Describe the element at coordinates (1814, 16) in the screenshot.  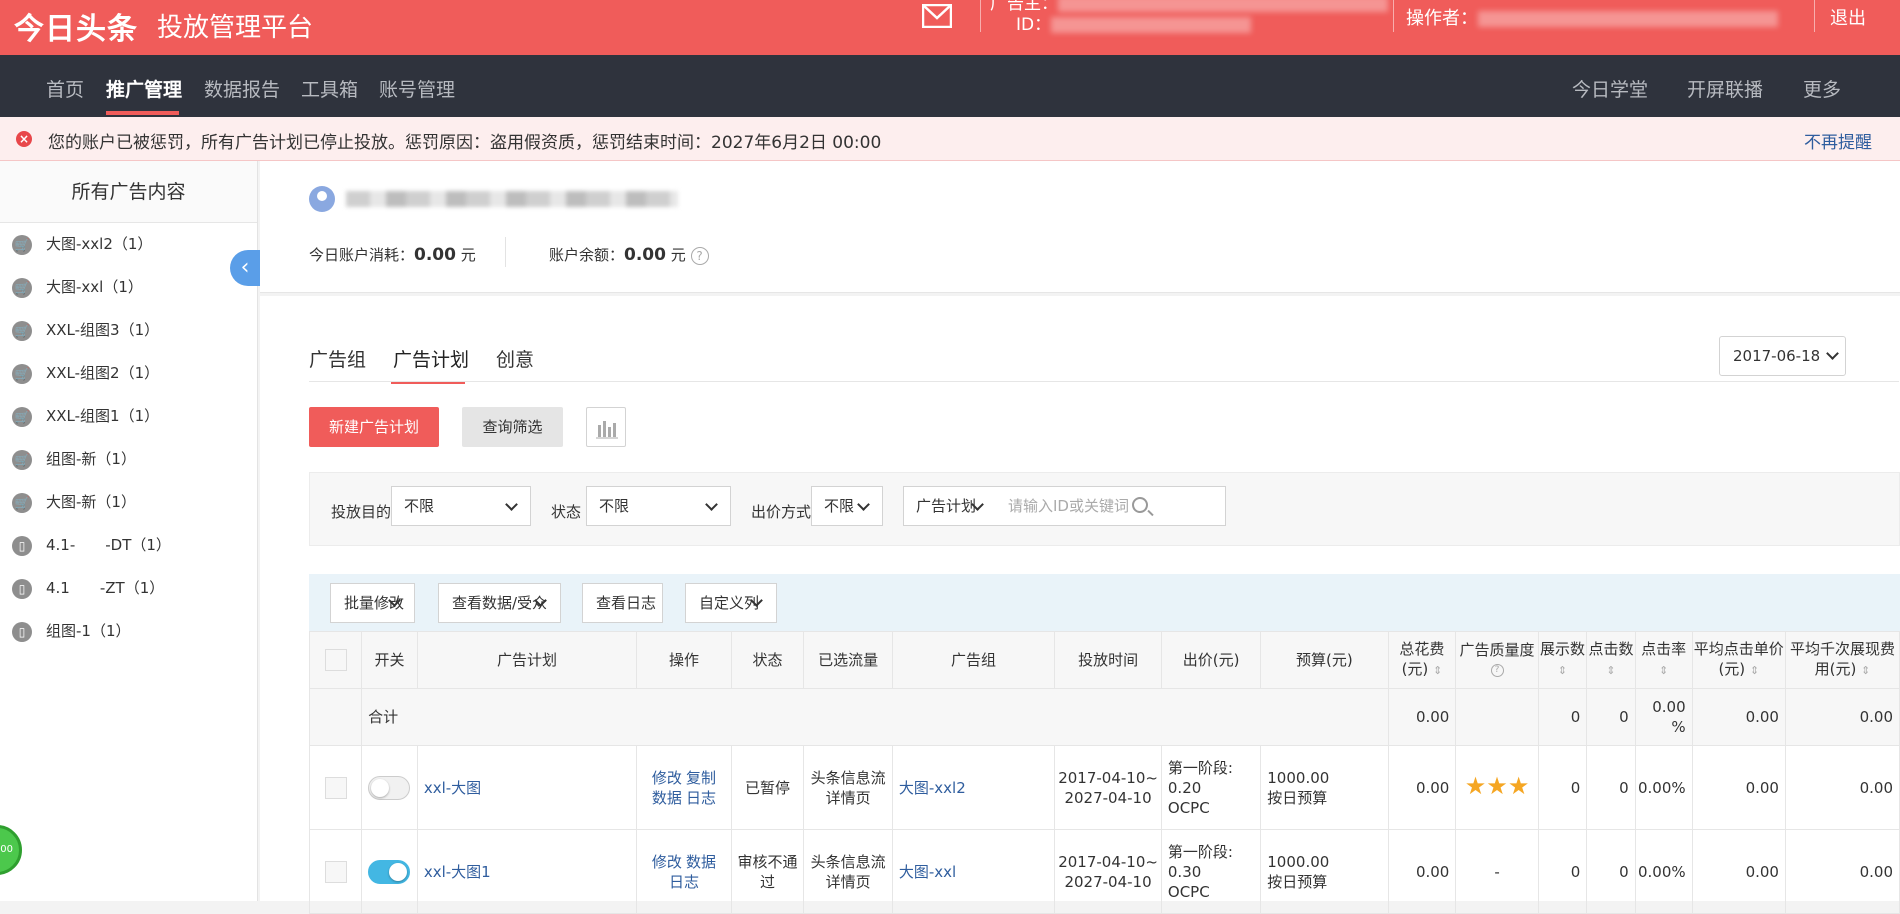
I see `header-divider` at that location.